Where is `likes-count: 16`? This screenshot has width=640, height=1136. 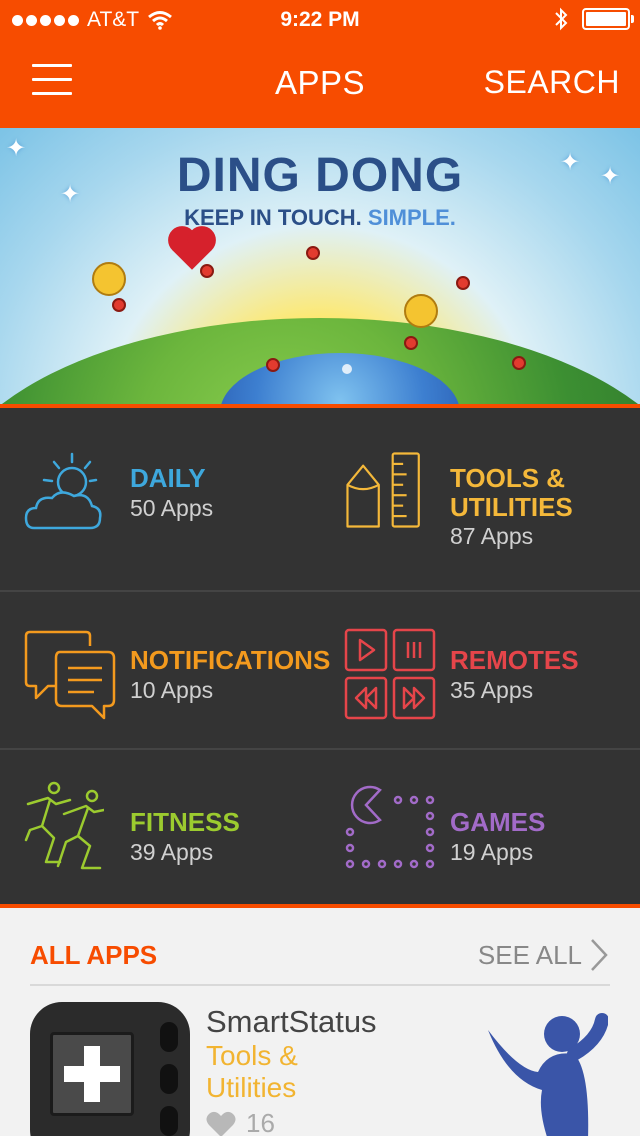
likes-count: 16 is located at coordinates (260, 1122).